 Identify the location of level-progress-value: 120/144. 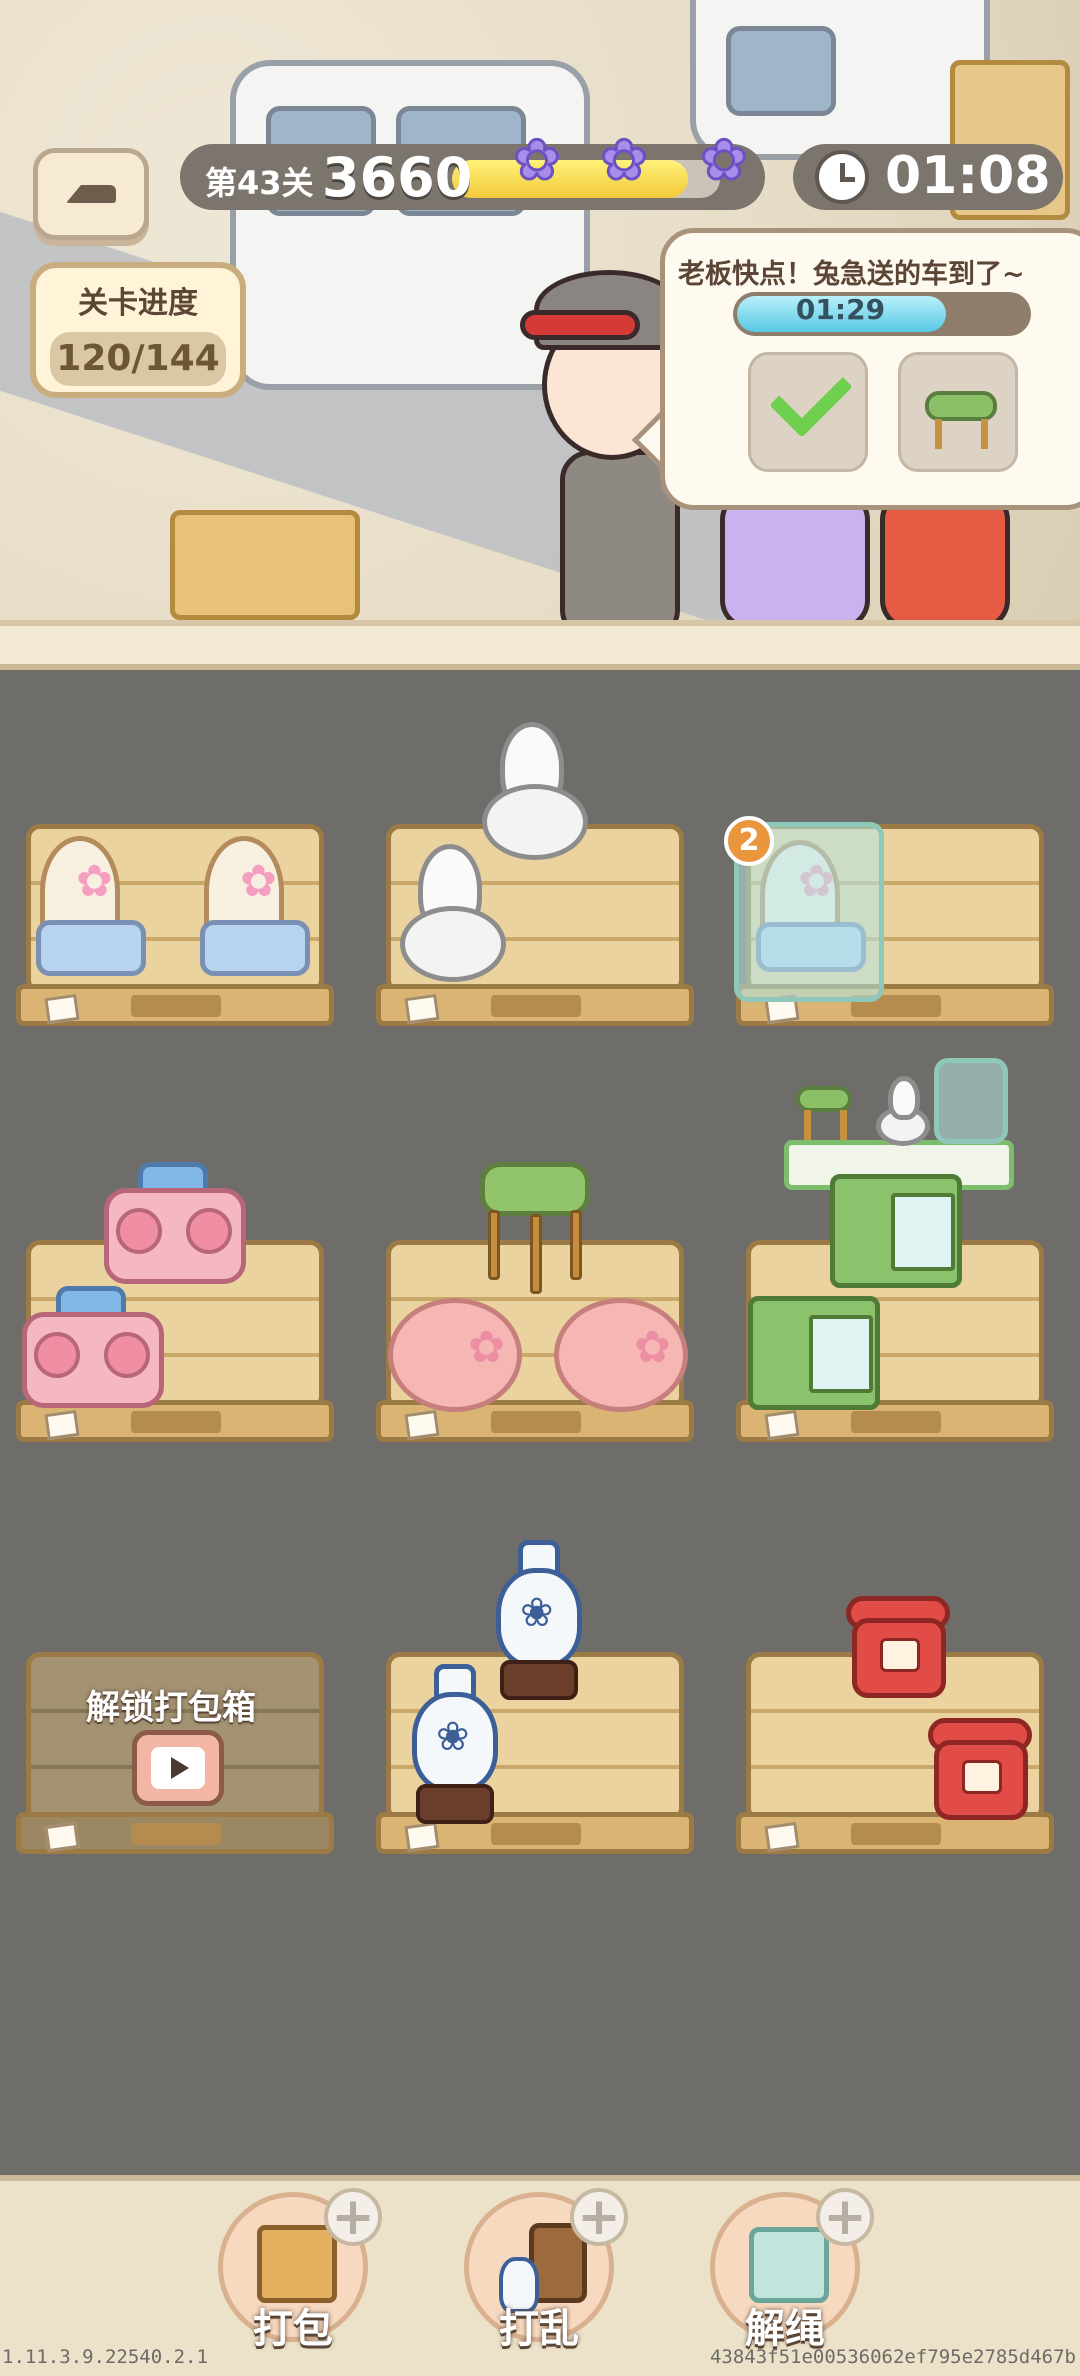
(138, 359).